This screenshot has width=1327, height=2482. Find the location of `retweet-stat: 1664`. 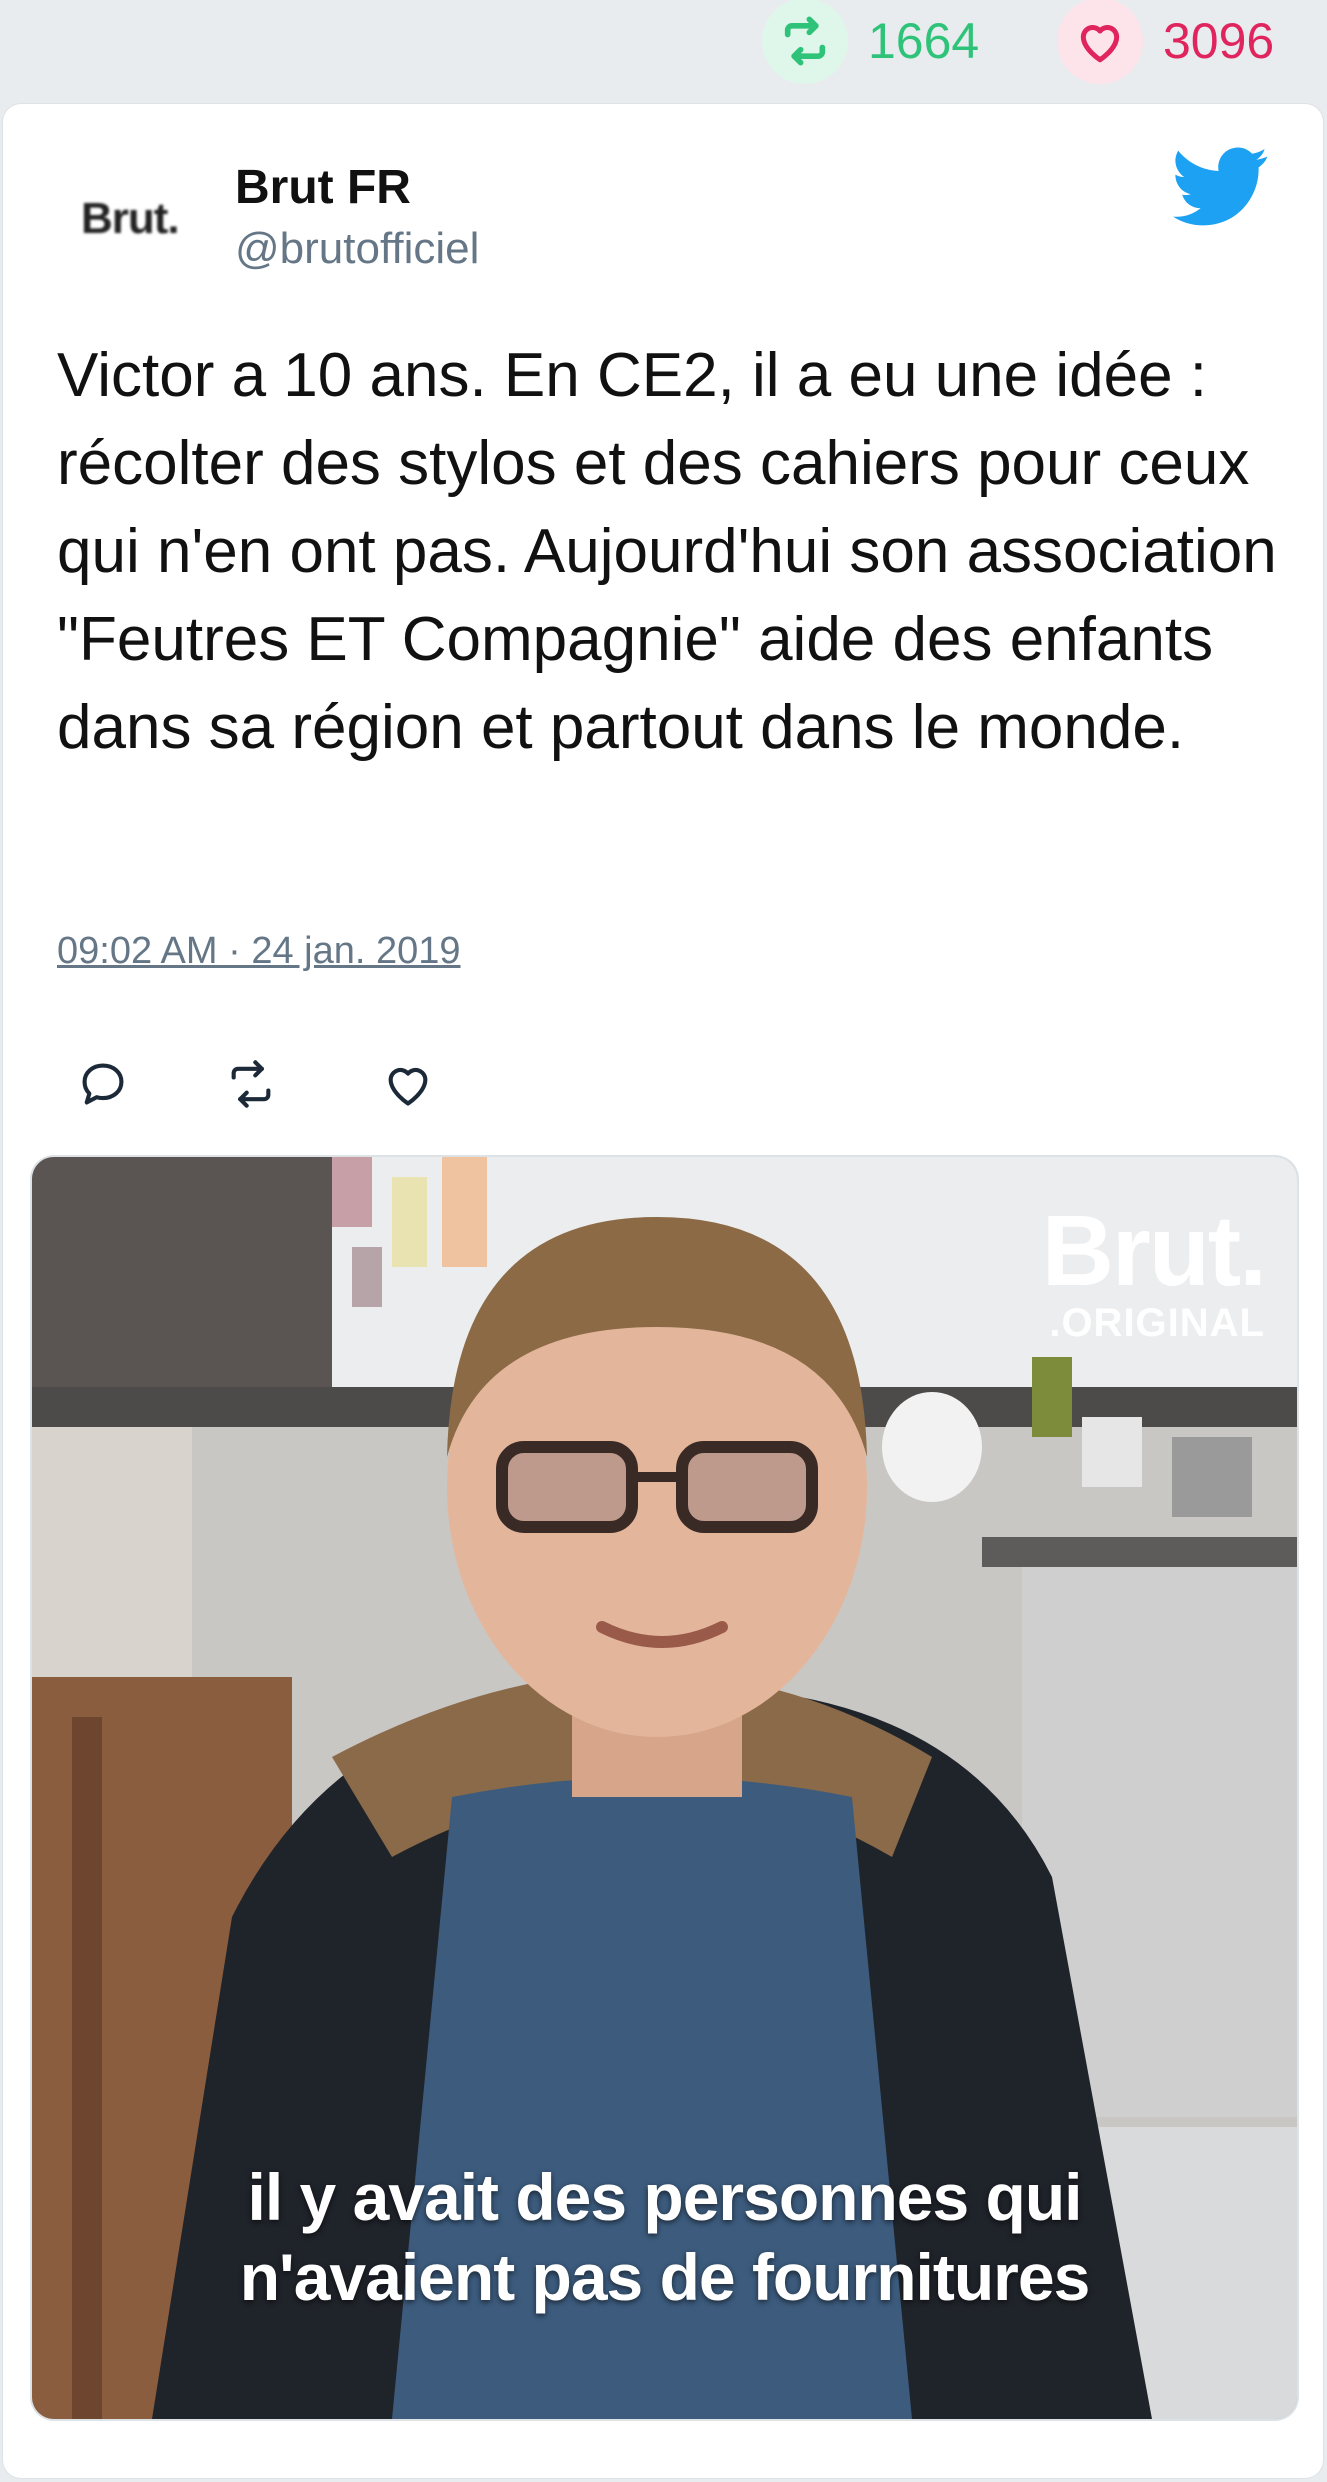

retweet-stat: 1664 is located at coordinates (871, 42).